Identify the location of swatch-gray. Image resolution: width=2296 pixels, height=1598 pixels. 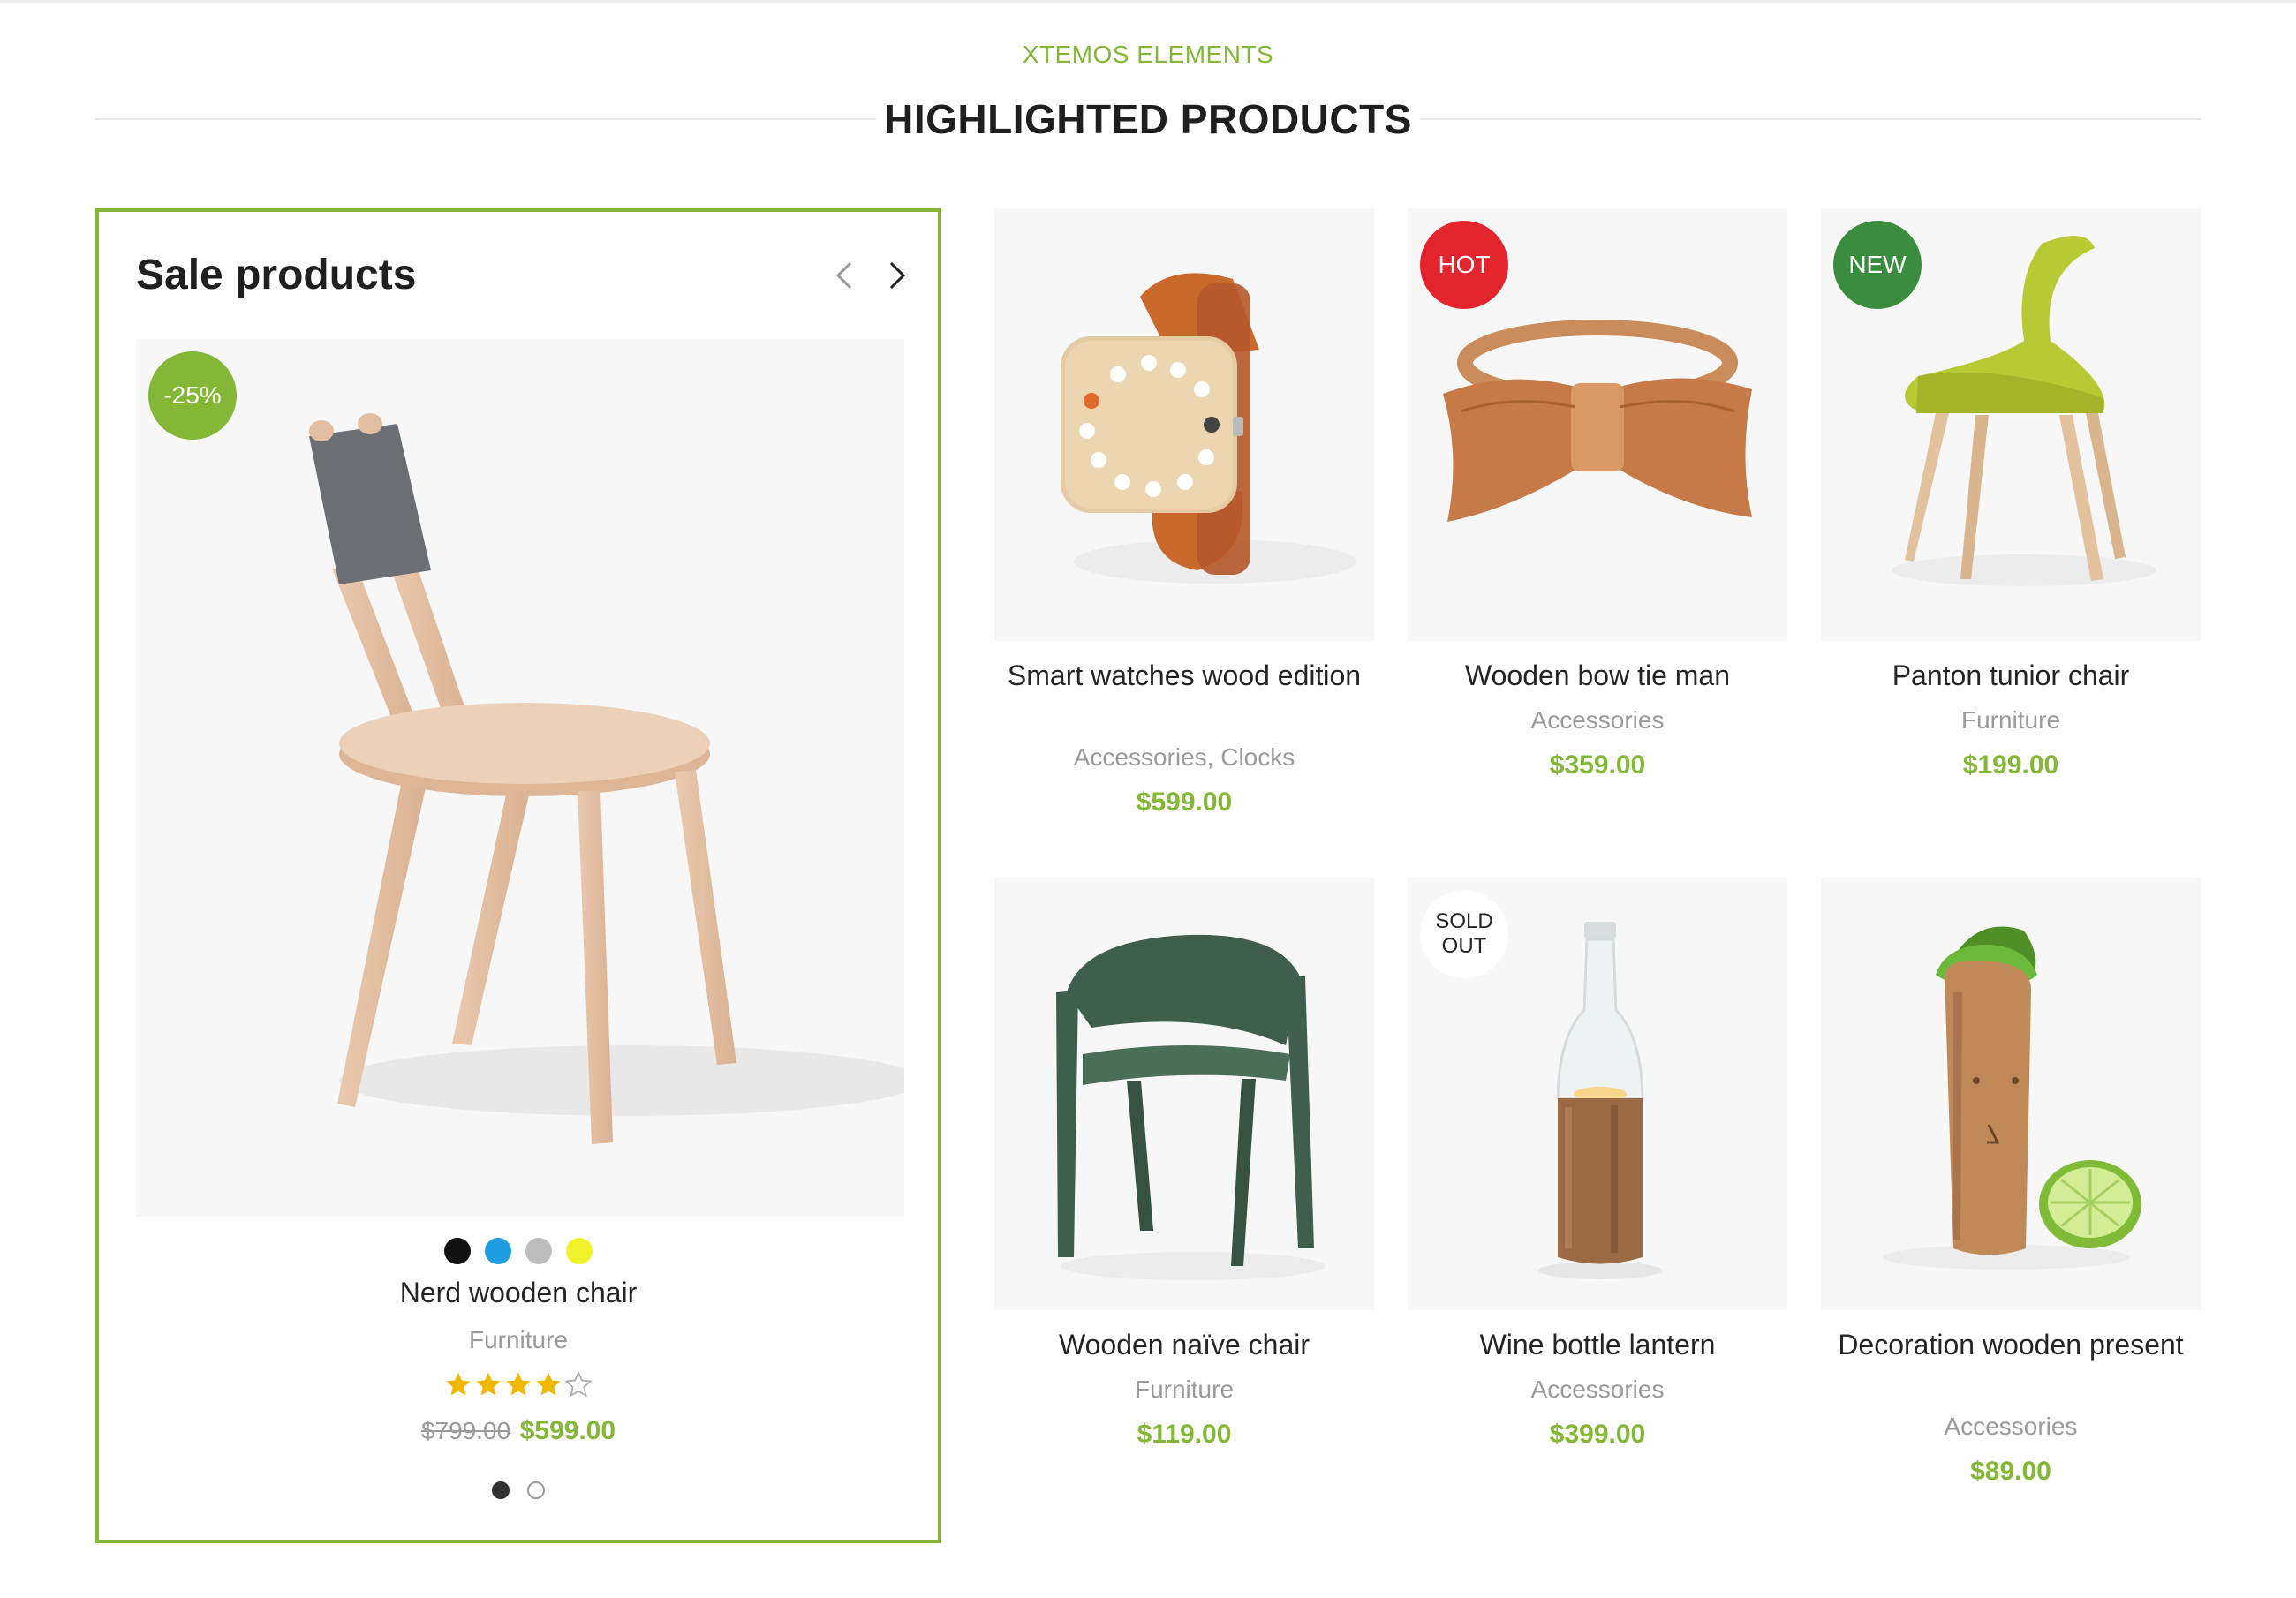
(538, 1251).